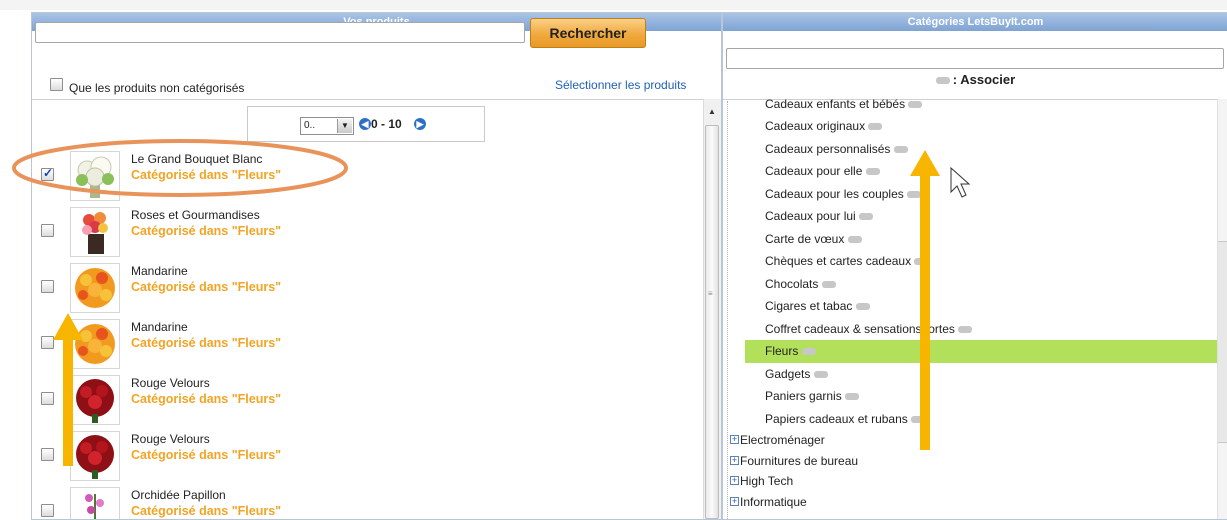 Image resolution: width=1227 pixels, height=520 pixels. Describe the element at coordinates (985, 351) in the screenshot. I see `category-item-selected: Fleurs` at that location.